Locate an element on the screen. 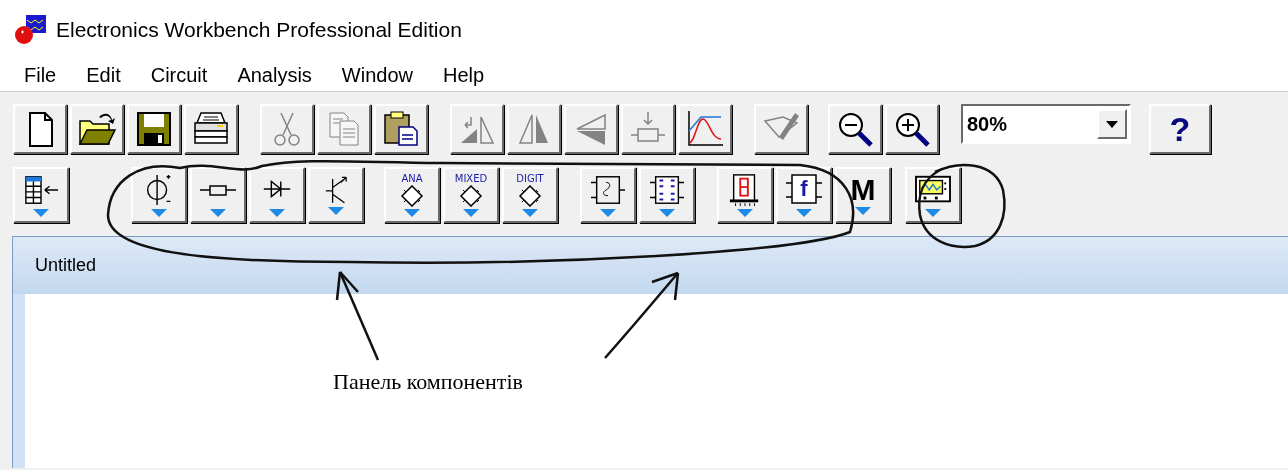 The image size is (1288, 470). menu-item: File is located at coordinates (47, 75).